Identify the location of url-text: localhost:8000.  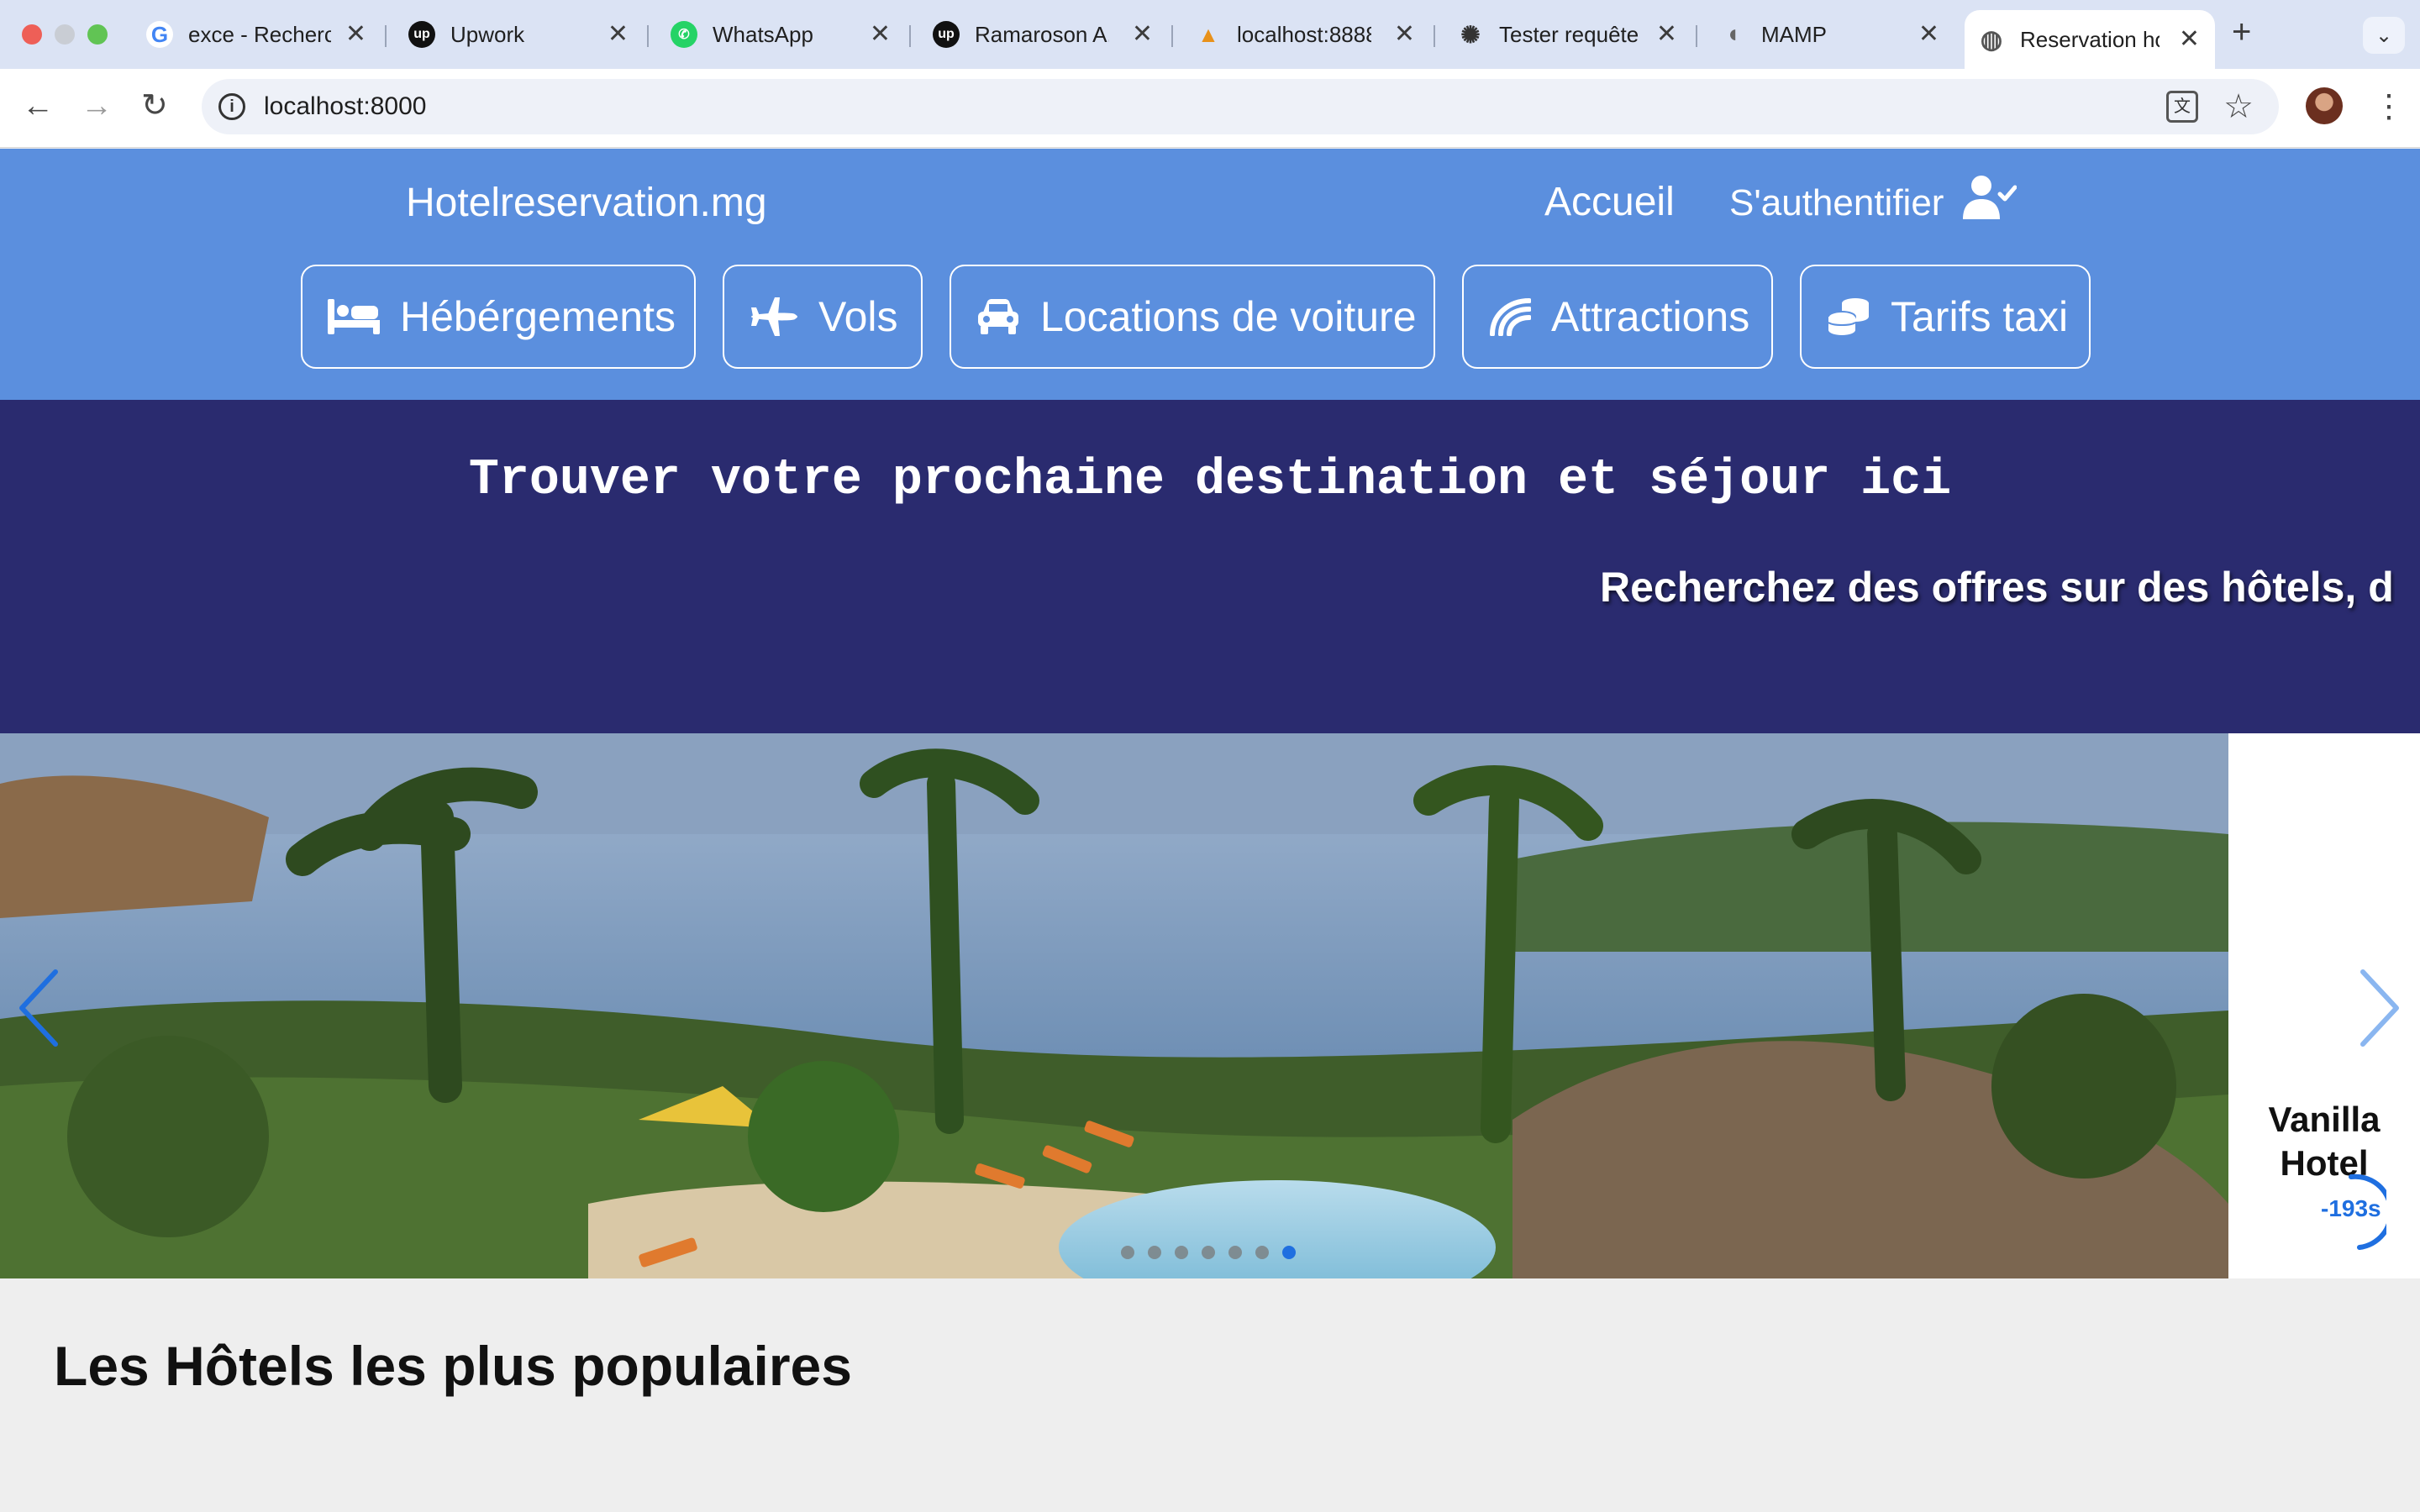
(345, 106).